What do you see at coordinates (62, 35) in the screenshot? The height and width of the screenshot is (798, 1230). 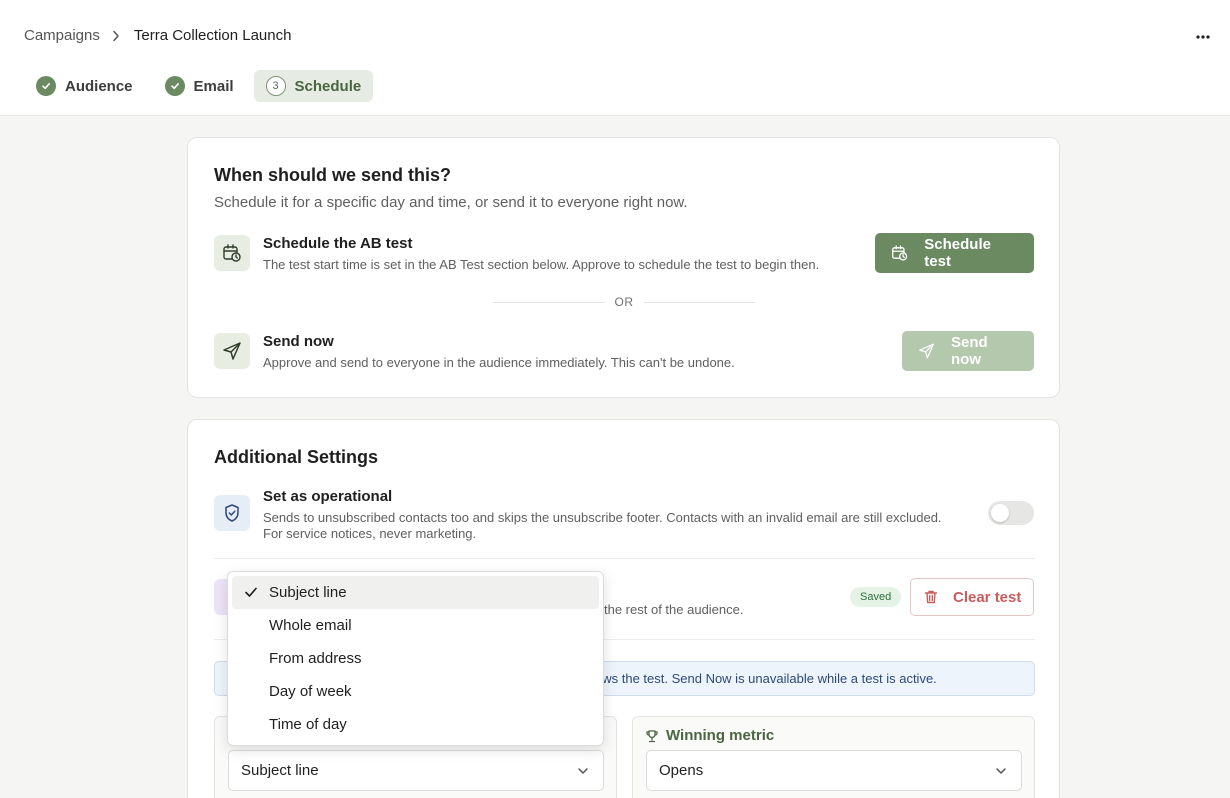 I see `breadcrumb-campaigns-link: Campaigns` at bounding box center [62, 35].